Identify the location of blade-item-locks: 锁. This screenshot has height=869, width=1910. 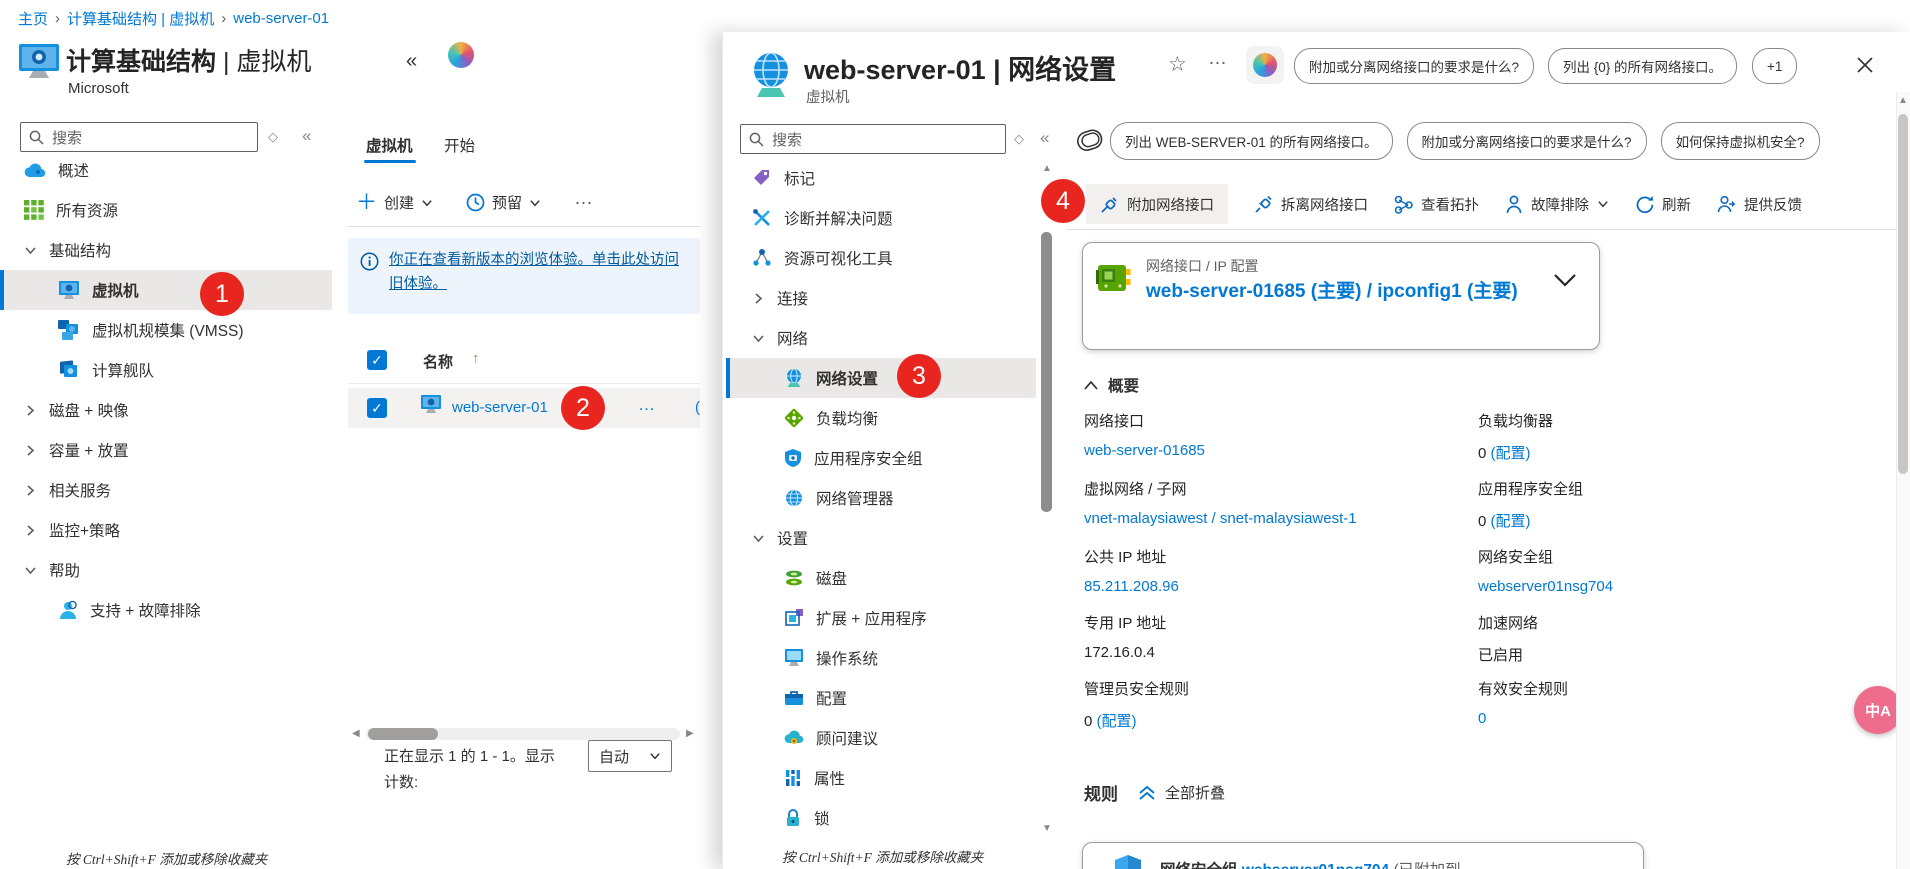
(881, 818).